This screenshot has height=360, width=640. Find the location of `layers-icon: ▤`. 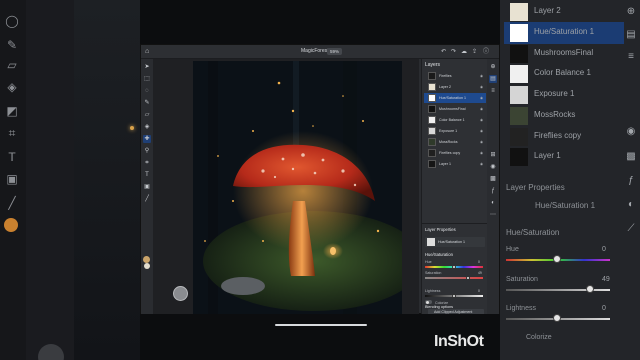

layers-icon: ▤ is located at coordinates (493, 79).